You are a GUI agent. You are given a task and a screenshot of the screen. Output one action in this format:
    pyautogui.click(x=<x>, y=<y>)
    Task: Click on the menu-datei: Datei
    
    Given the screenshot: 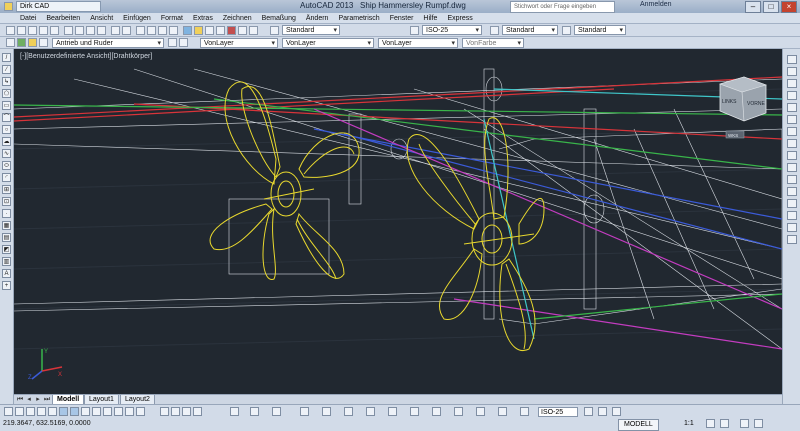 What is the action you would take?
    pyautogui.click(x=28, y=18)
    